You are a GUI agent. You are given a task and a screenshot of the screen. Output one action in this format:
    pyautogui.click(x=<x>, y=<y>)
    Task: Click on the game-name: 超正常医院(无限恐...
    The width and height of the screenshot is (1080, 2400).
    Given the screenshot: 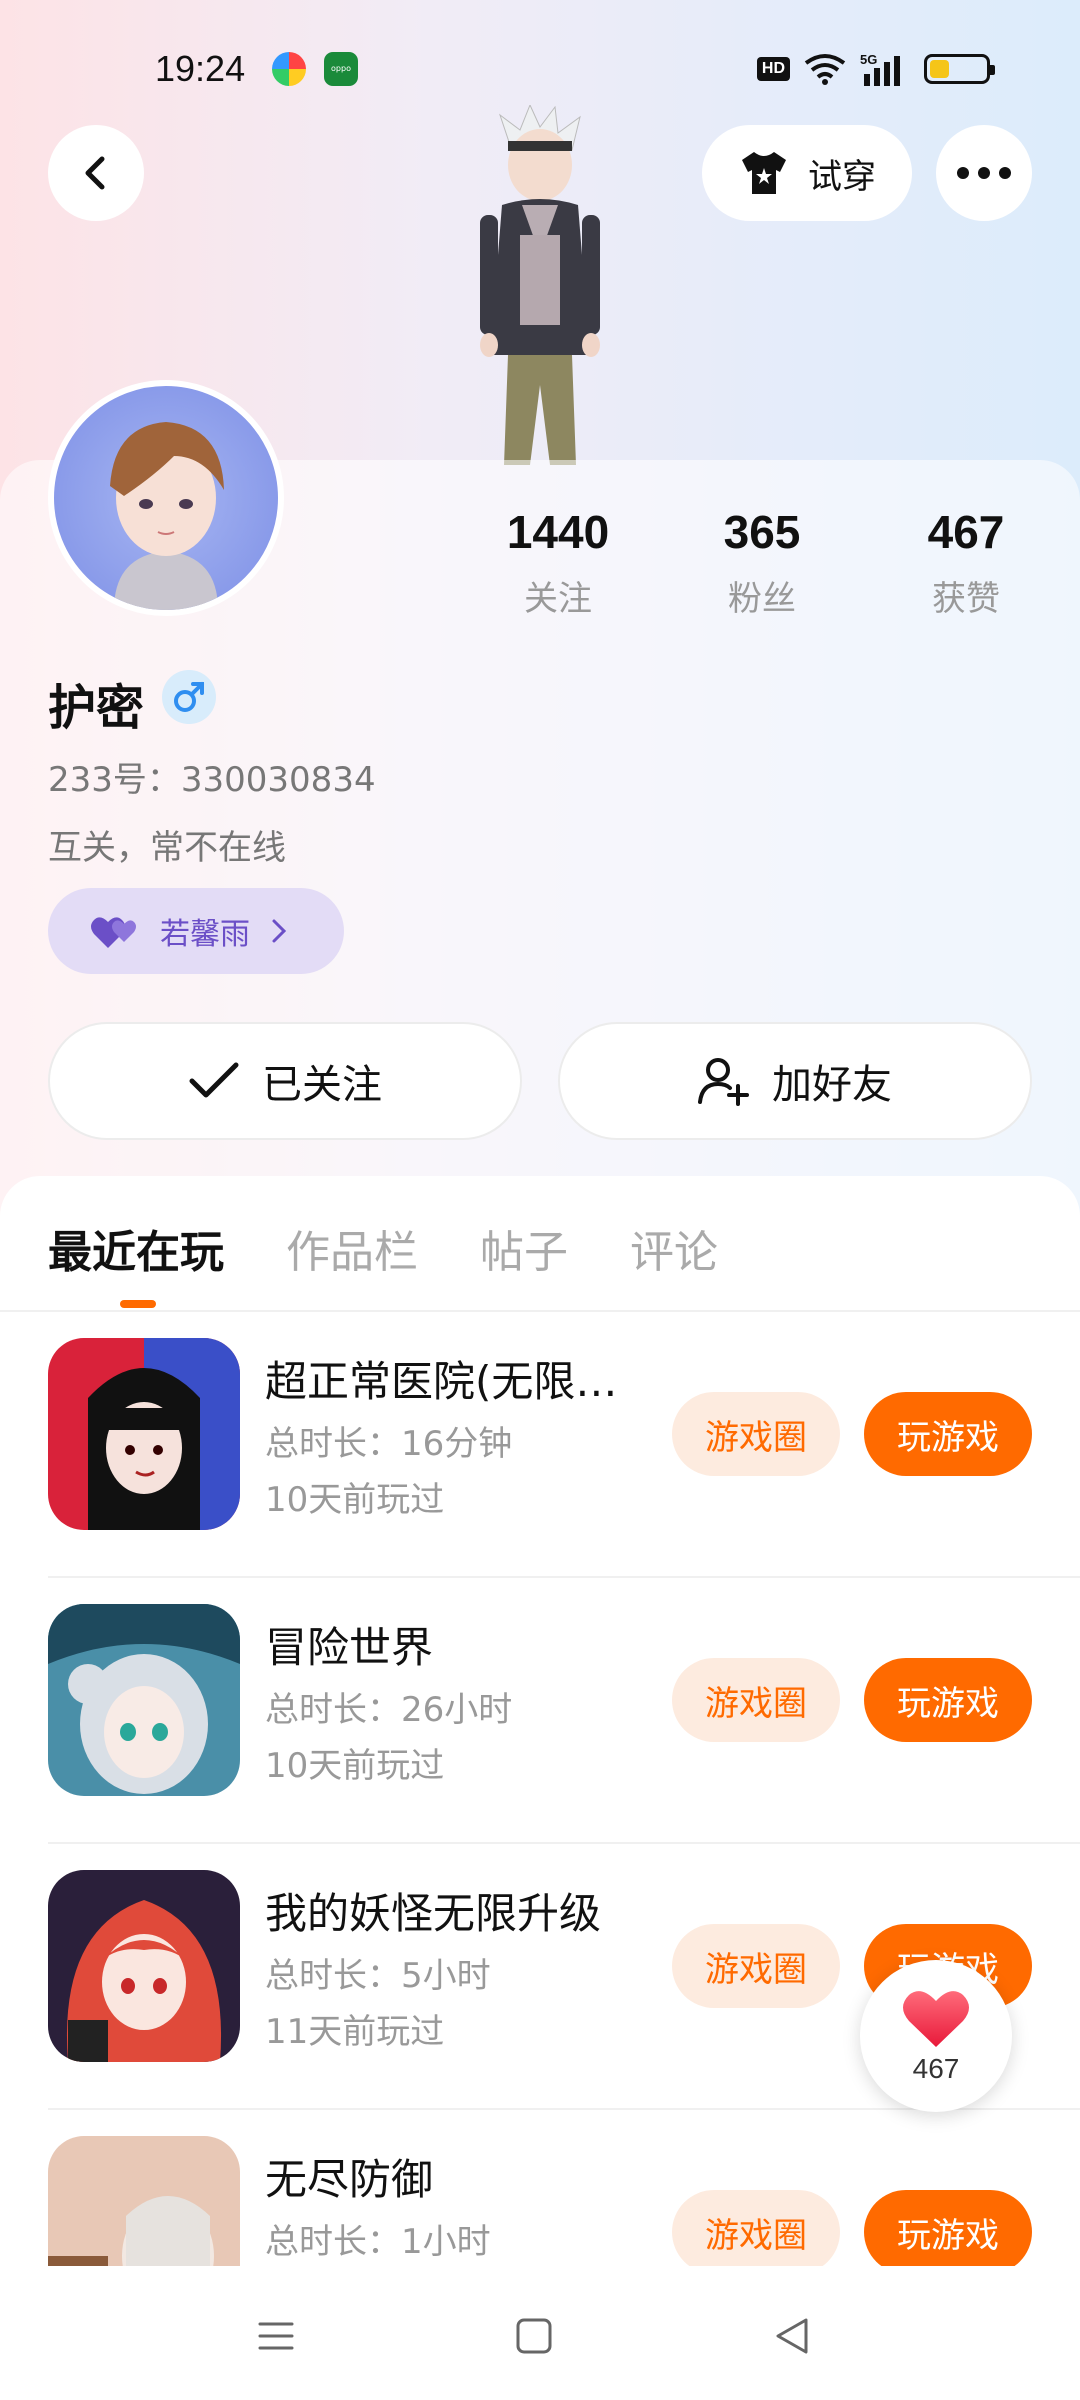 What is the action you would take?
    pyautogui.click(x=460, y=1381)
    